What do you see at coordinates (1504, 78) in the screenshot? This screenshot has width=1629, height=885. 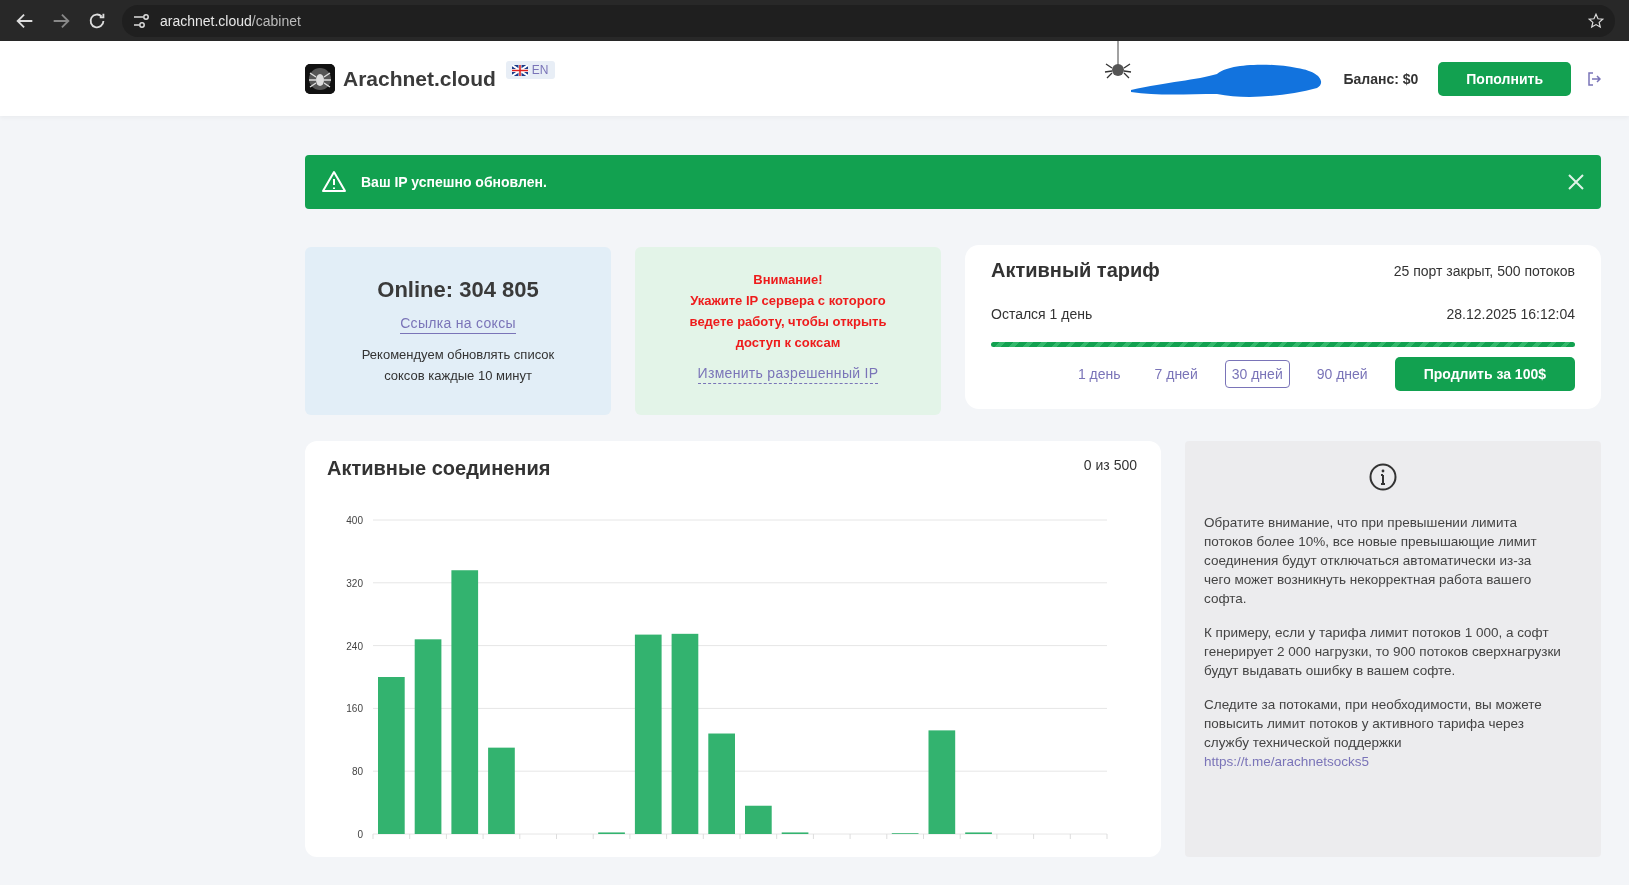 I see `top-up-button: Пополнить` at bounding box center [1504, 78].